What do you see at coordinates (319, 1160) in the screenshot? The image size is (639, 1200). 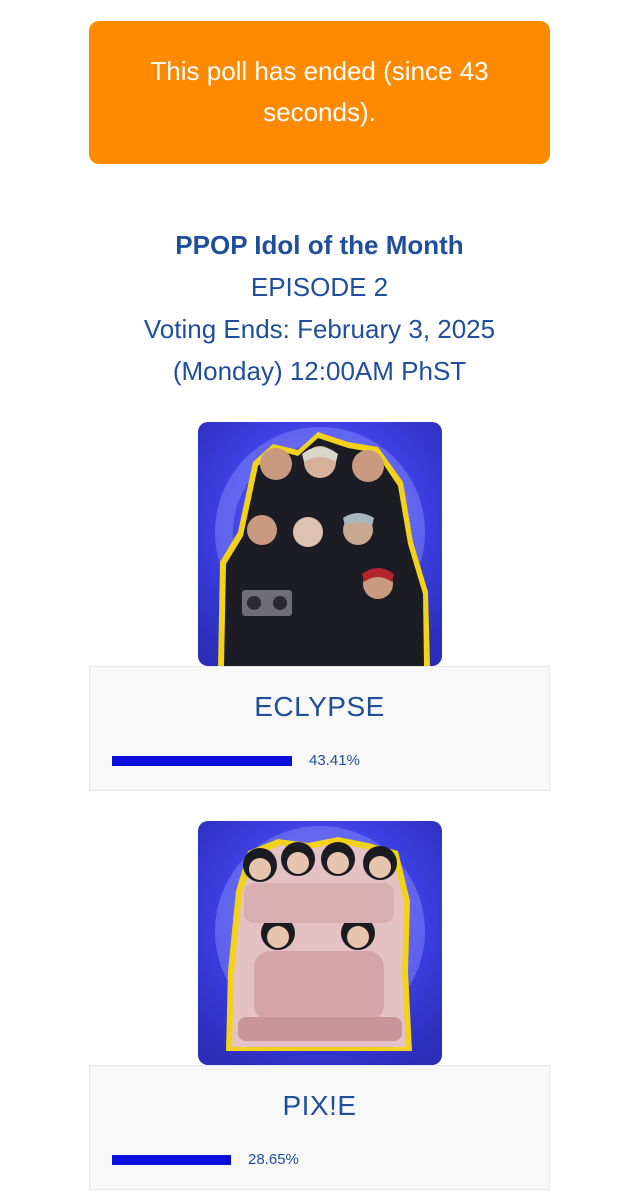 I see `vote-bar-track` at bounding box center [319, 1160].